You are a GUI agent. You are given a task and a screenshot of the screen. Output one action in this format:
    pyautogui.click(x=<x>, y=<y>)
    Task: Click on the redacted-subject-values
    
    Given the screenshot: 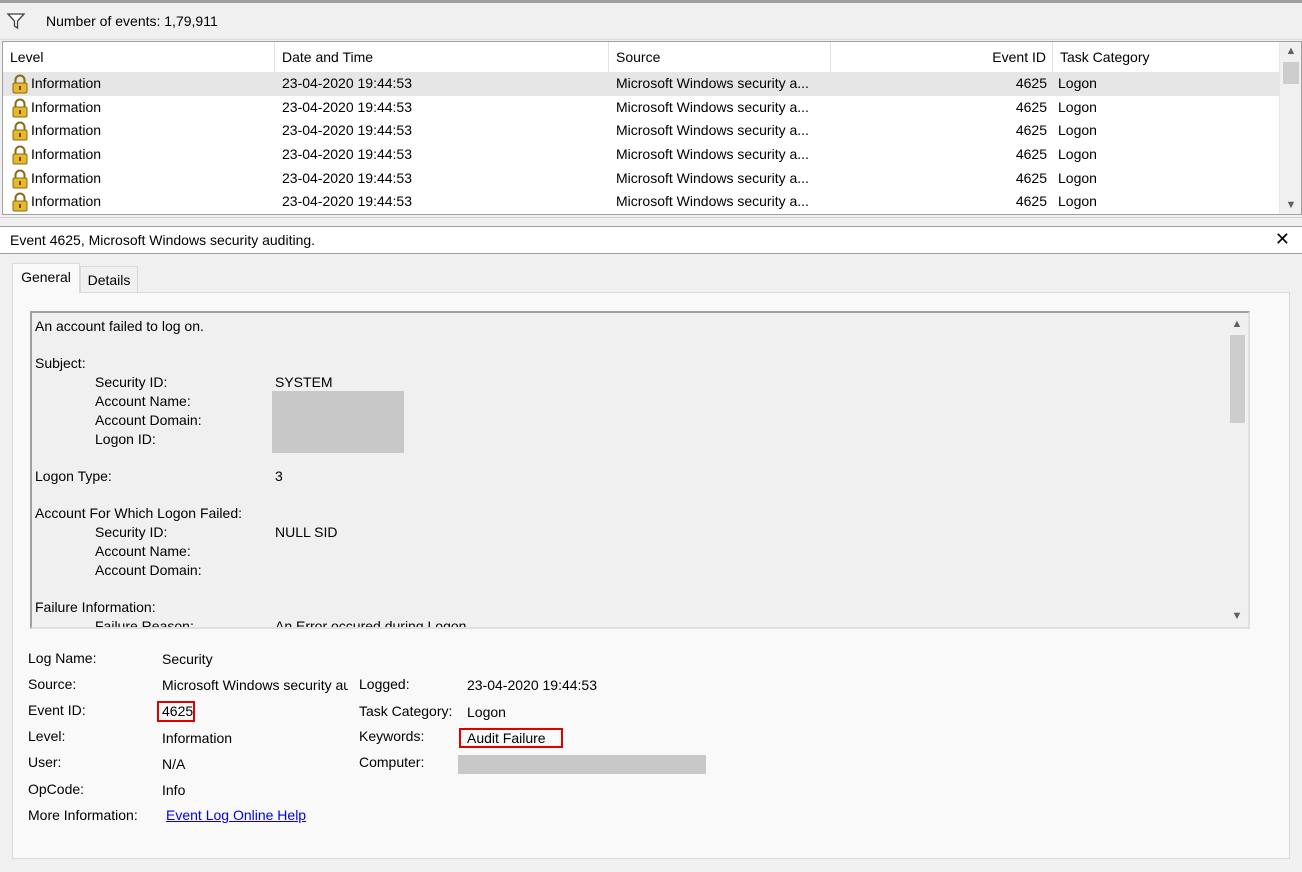 What is the action you would take?
    pyautogui.click(x=338, y=422)
    